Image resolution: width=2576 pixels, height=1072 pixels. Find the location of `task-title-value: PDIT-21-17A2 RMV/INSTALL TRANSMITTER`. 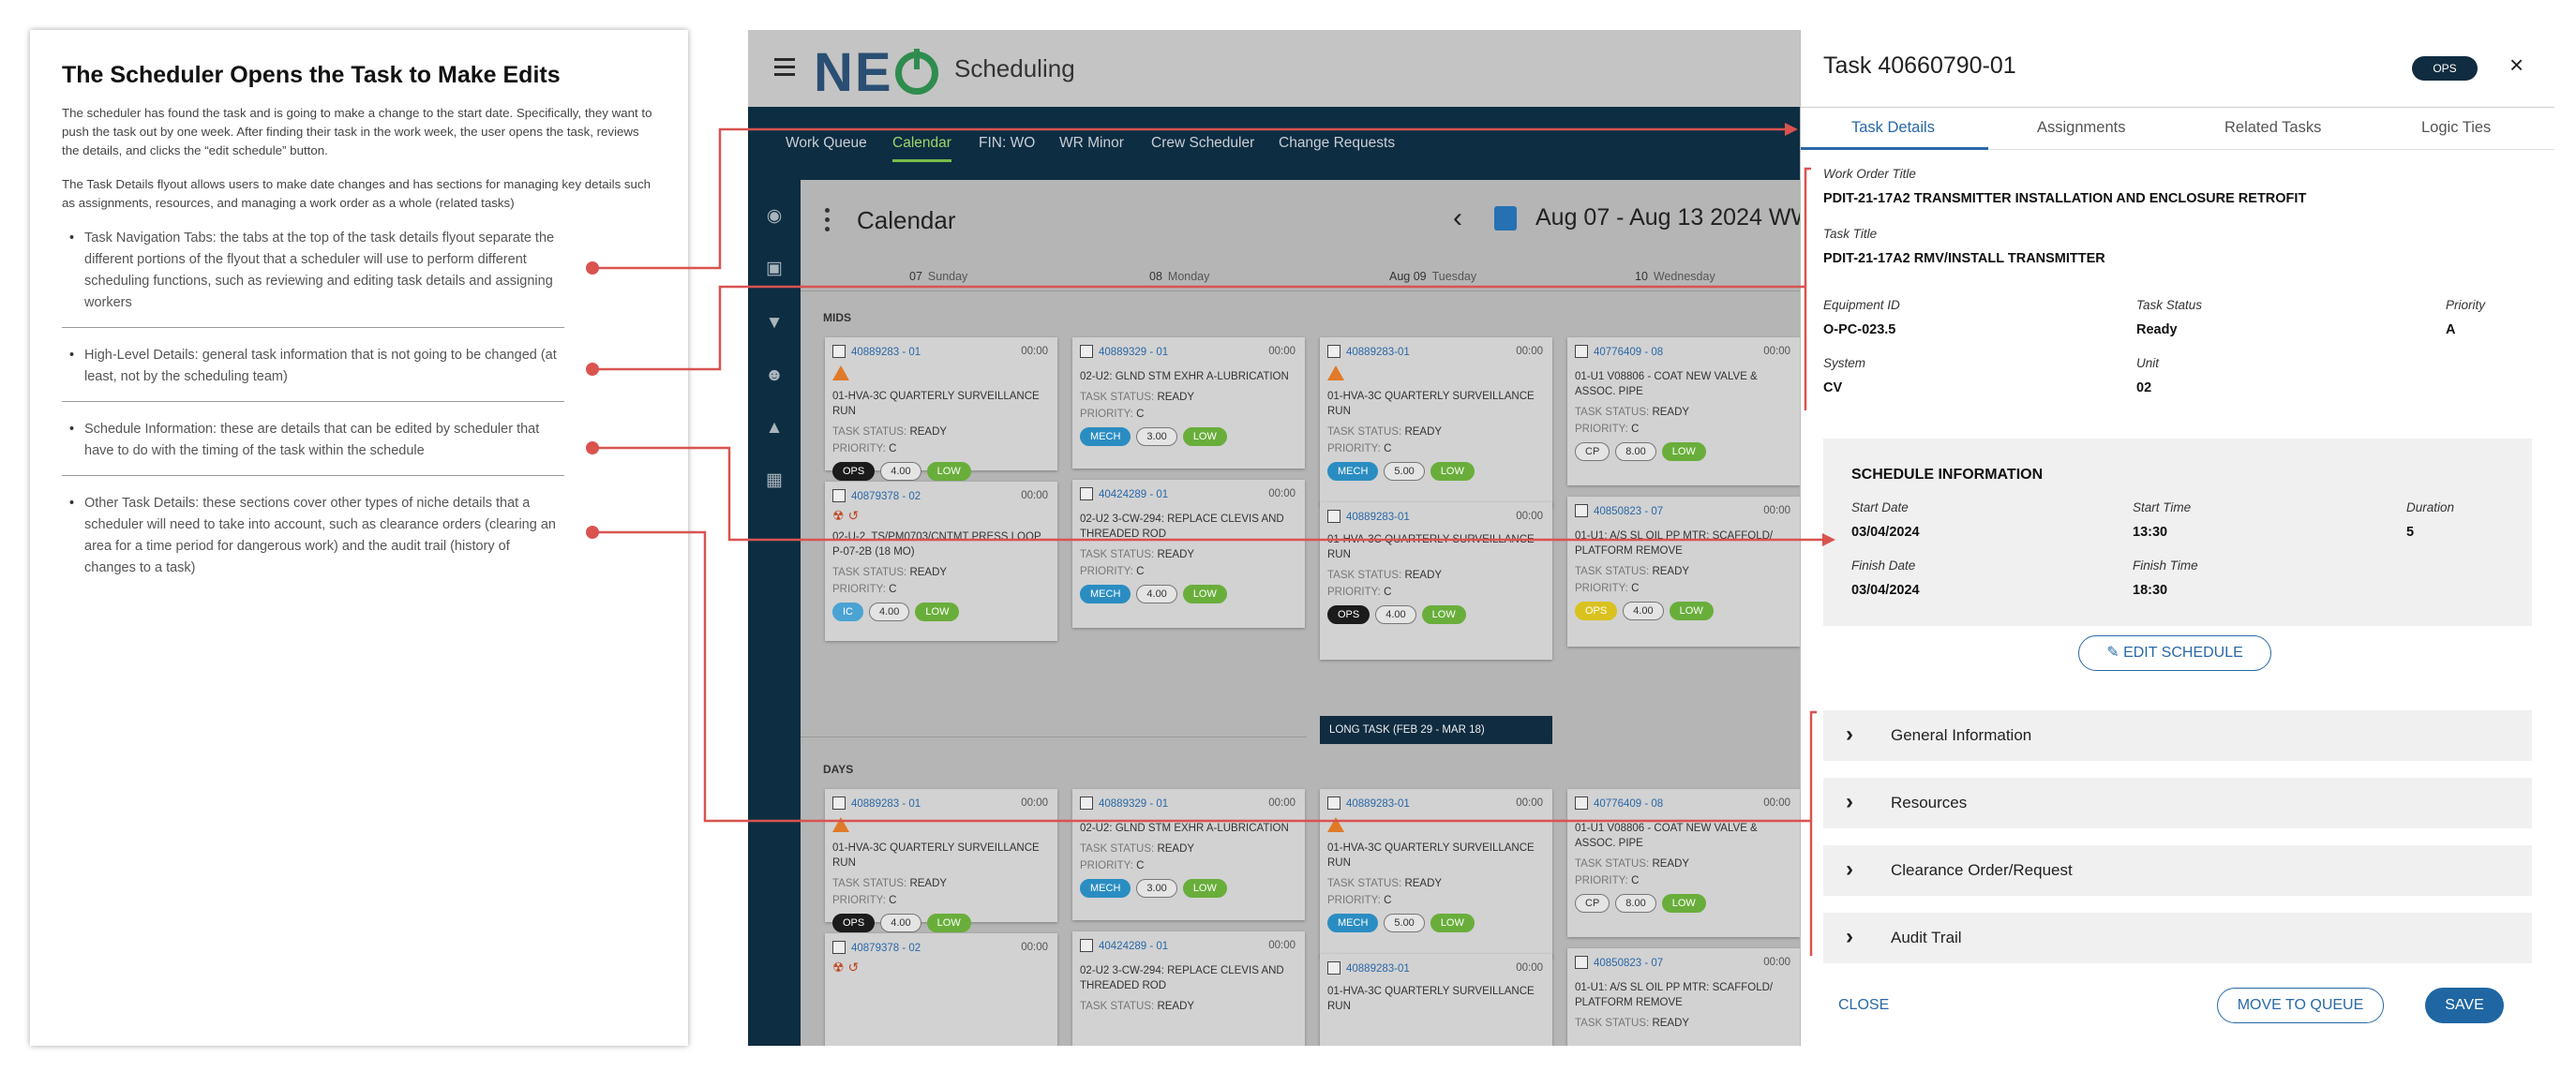

task-title-value: PDIT-21-17A2 RMV/INSTALL TRANSMITTER is located at coordinates (1964, 258).